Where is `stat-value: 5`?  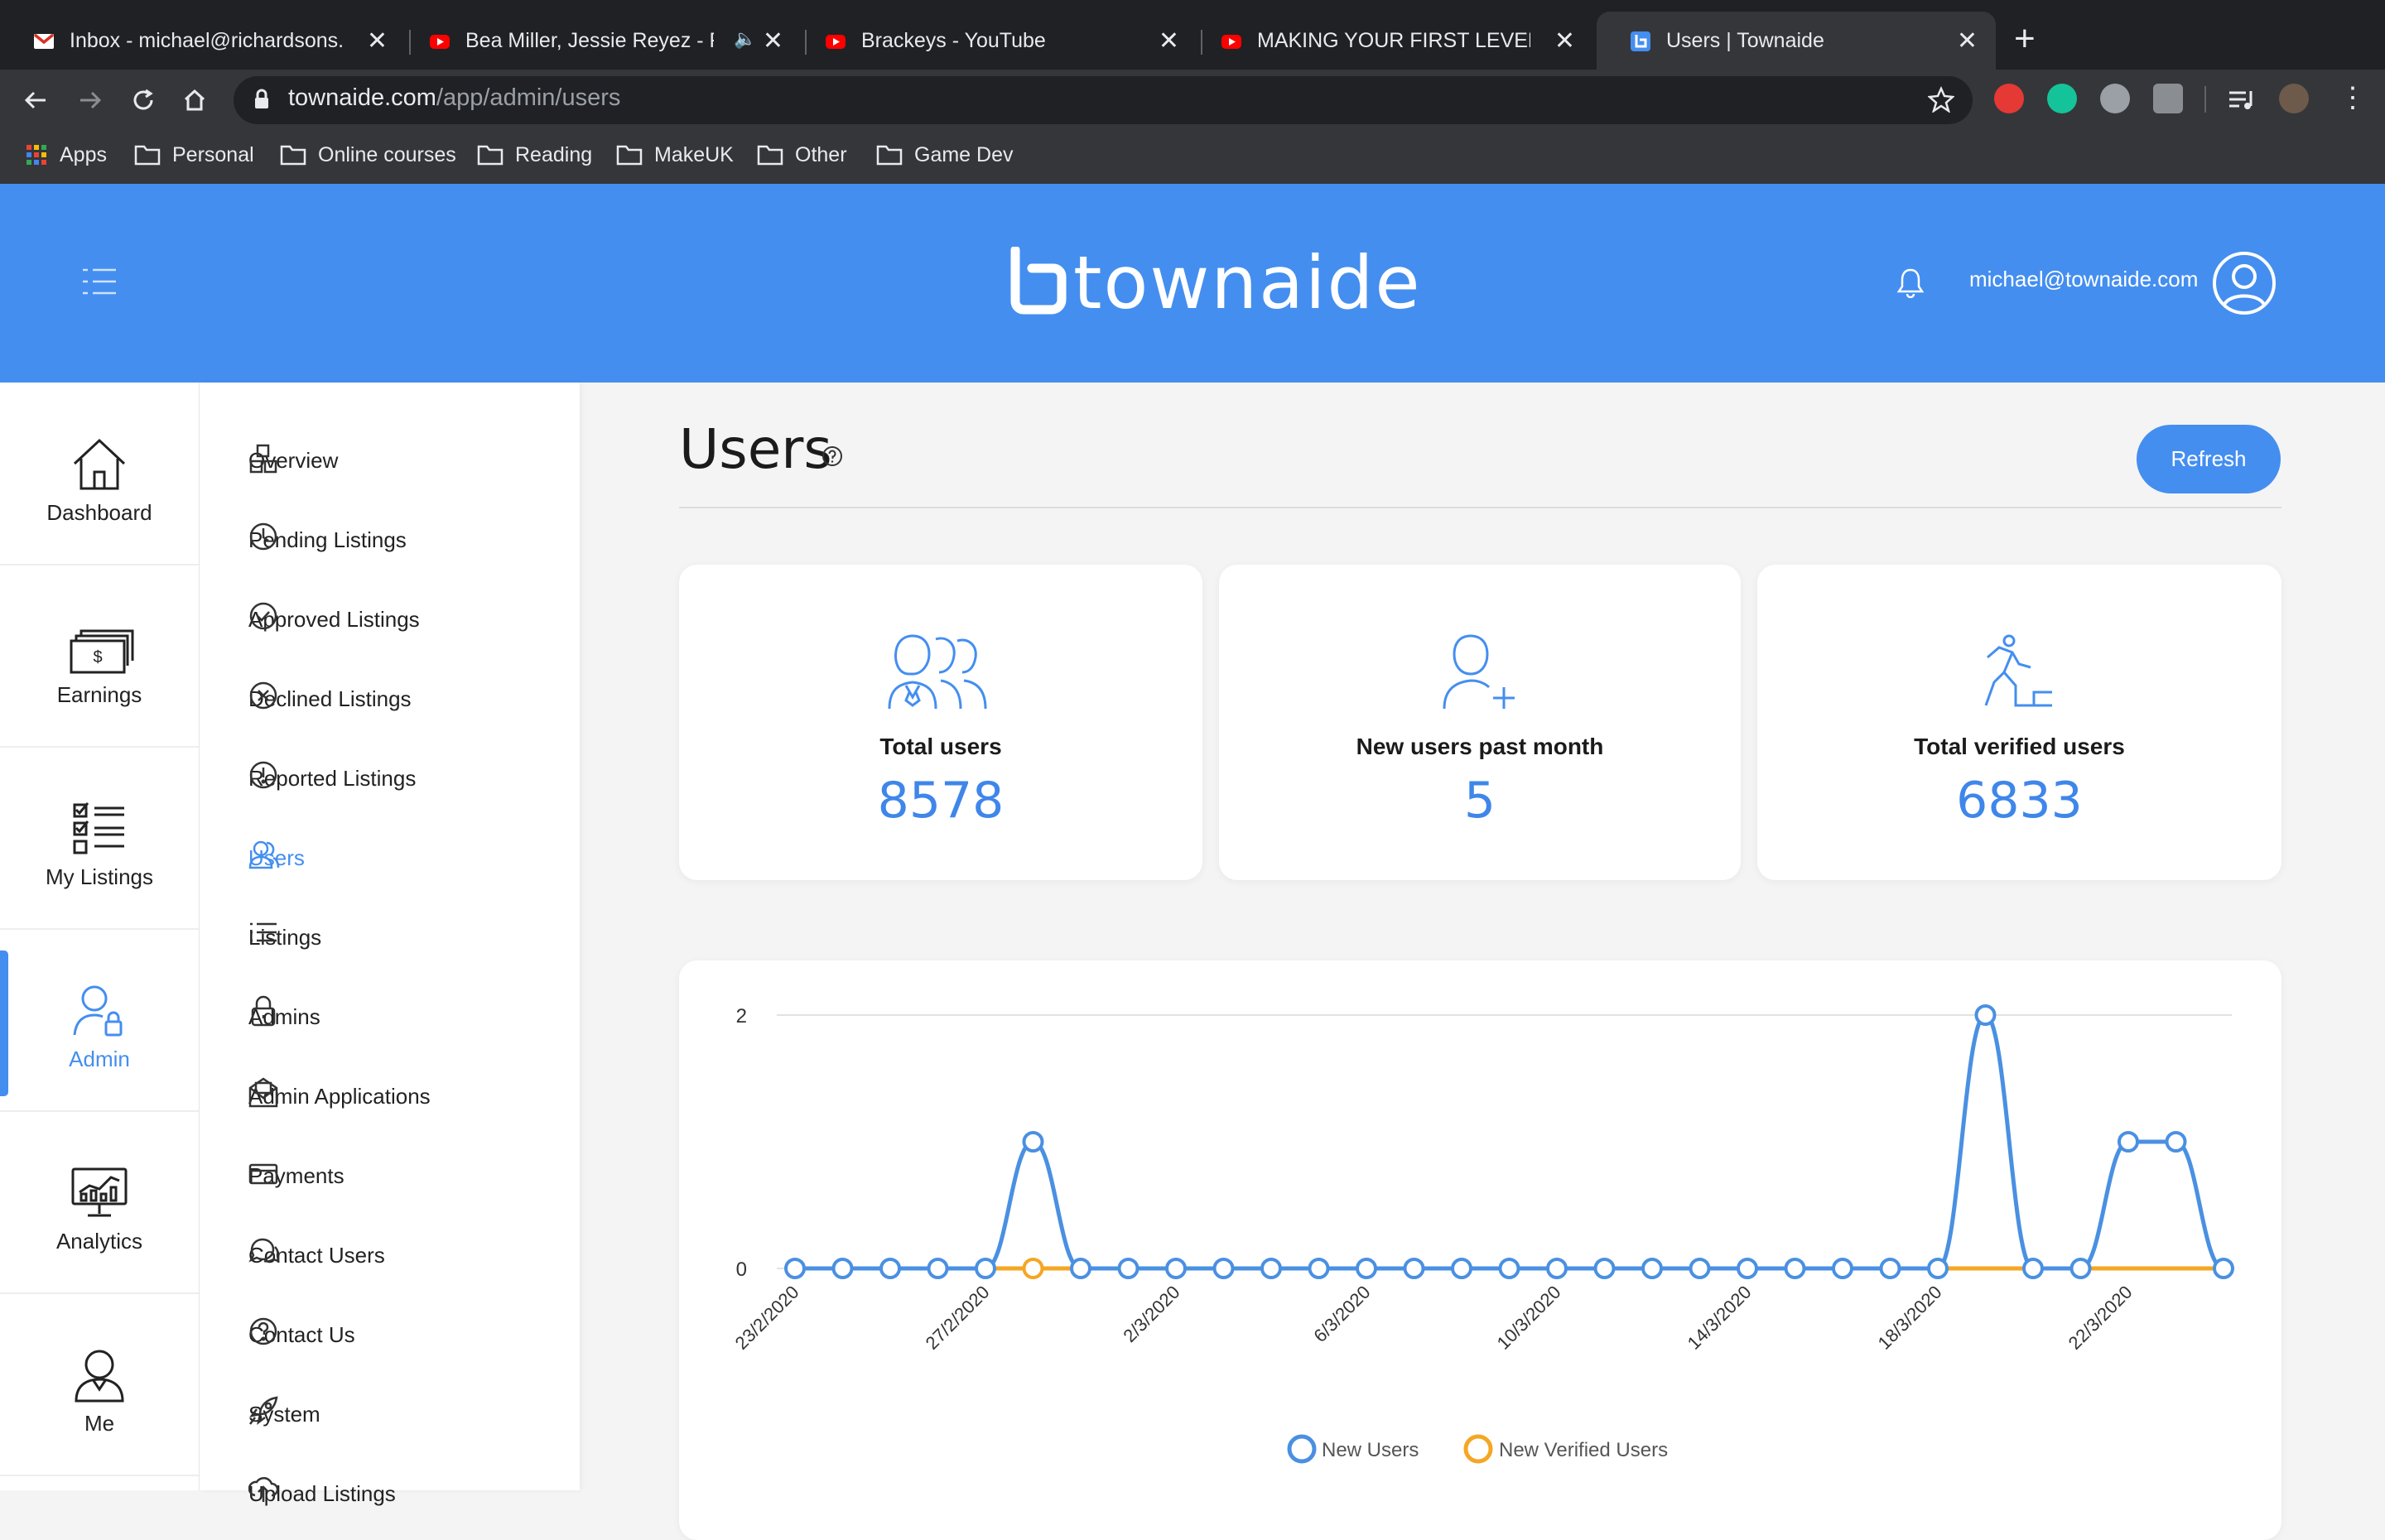
stat-value: 5 is located at coordinates (1479, 801).